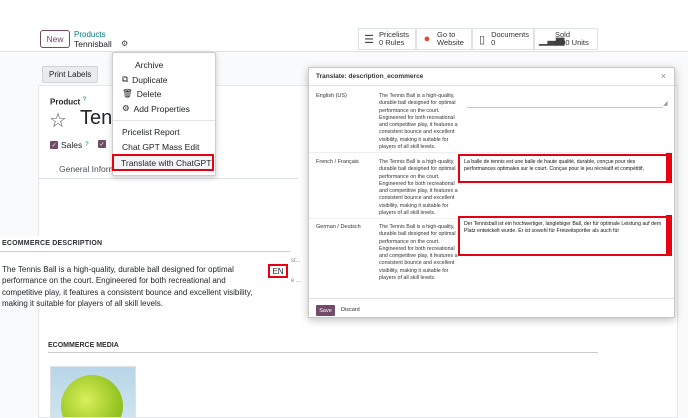 Image resolution: width=688 pixels, height=418 pixels. What do you see at coordinates (168, 178) in the screenshot?
I see `tab-divider` at bounding box center [168, 178].